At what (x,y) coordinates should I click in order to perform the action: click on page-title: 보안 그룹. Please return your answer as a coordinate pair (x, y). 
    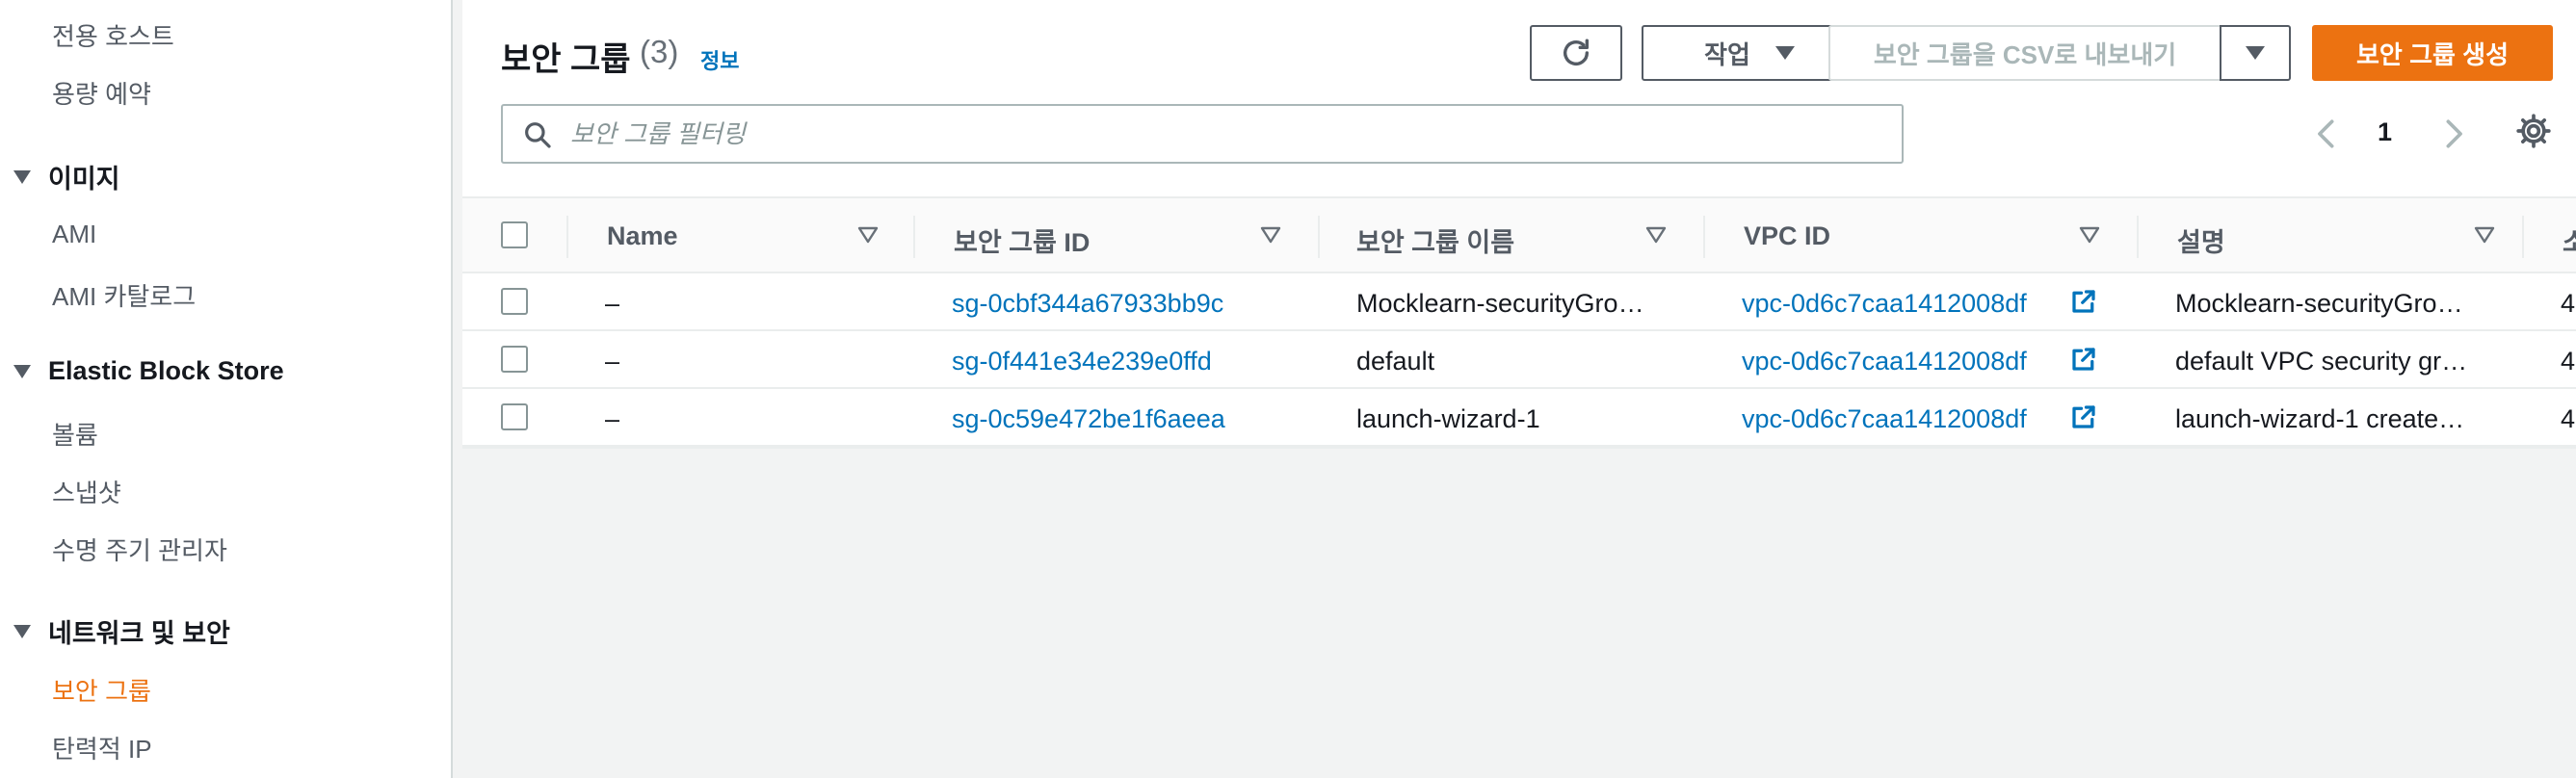
    Looking at the image, I should click on (566, 59).